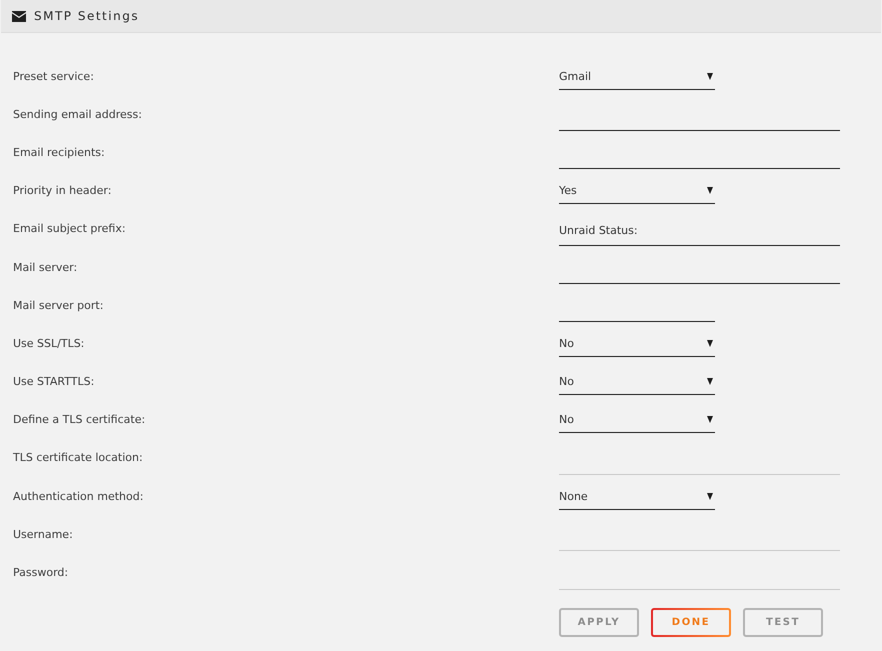 This screenshot has height=651, width=882. What do you see at coordinates (637, 191) in the screenshot?
I see `dropdown-field: Yes` at bounding box center [637, 191].